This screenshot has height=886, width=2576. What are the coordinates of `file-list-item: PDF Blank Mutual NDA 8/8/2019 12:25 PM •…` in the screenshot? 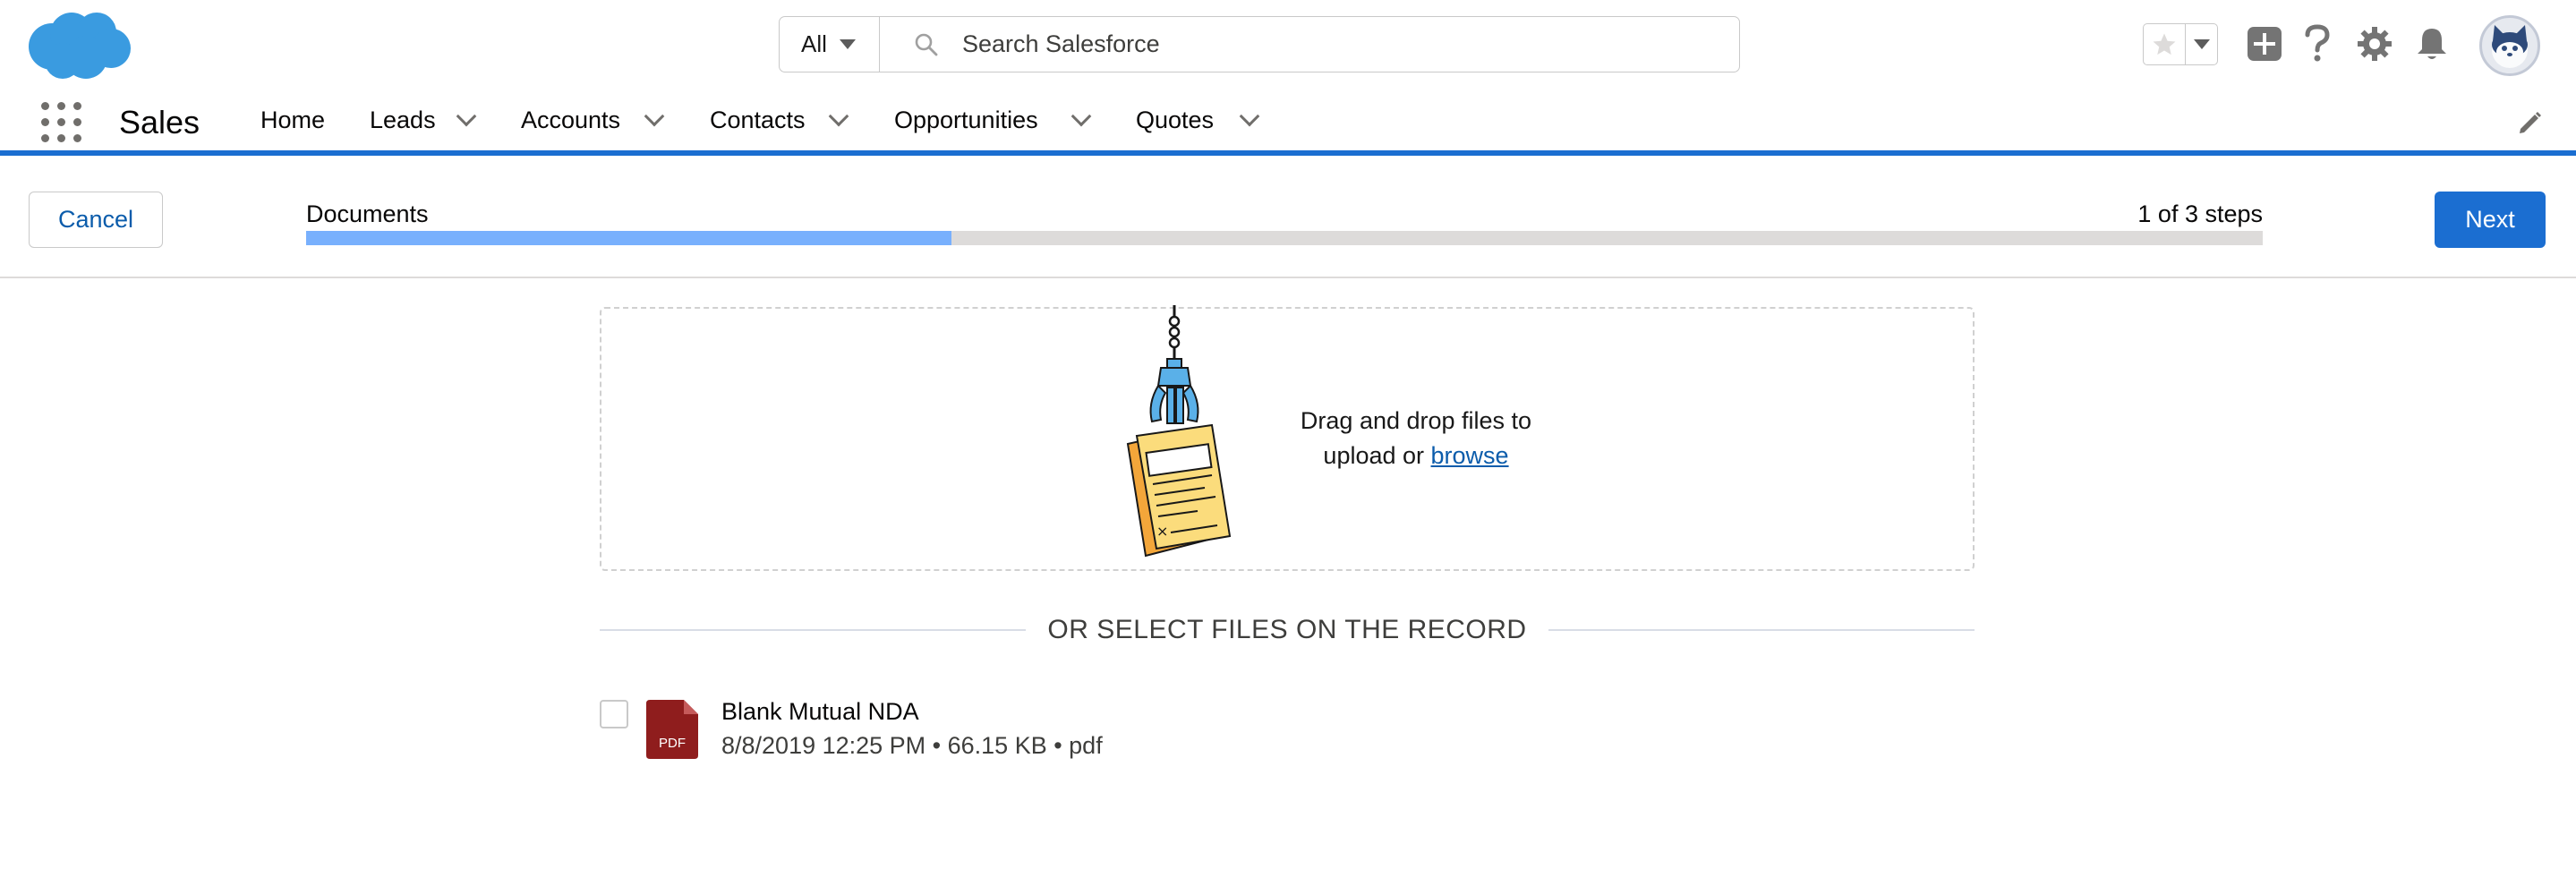 It's located at (1287, 732).